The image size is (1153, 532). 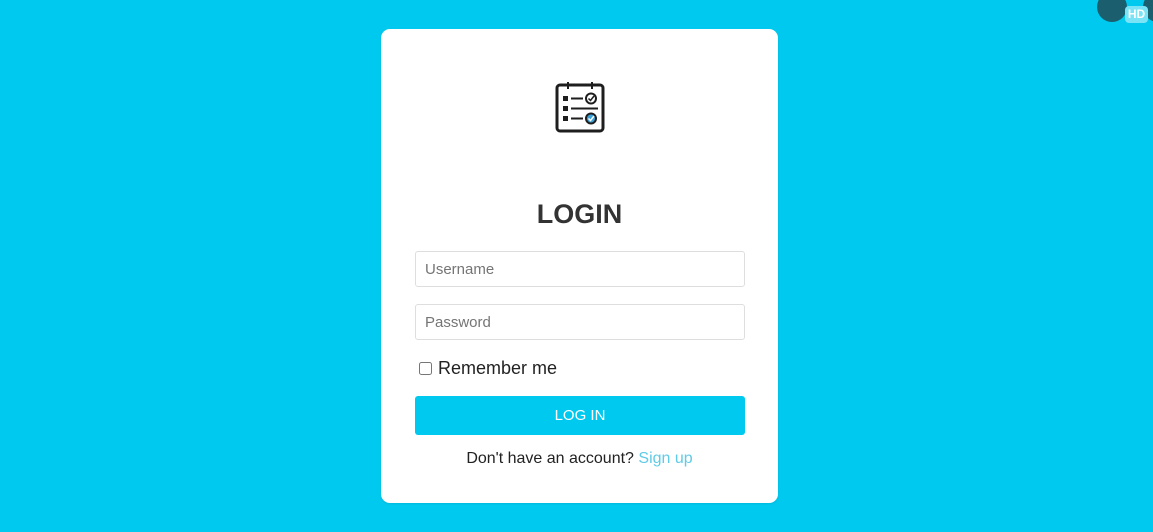 What do you see at coordinates (1112, 11) in the screenshot?
I see `player-button-icon` at bounding box center [1112, 11].